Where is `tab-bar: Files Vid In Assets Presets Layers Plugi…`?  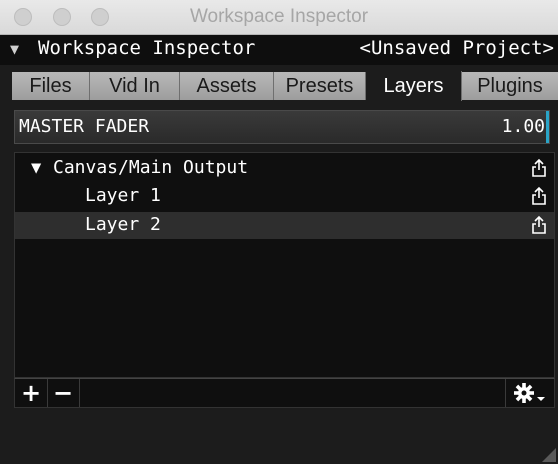 tab-bar: Files Vid In Assets Presets Layers Plugi… is located at coordinates (285, 86).